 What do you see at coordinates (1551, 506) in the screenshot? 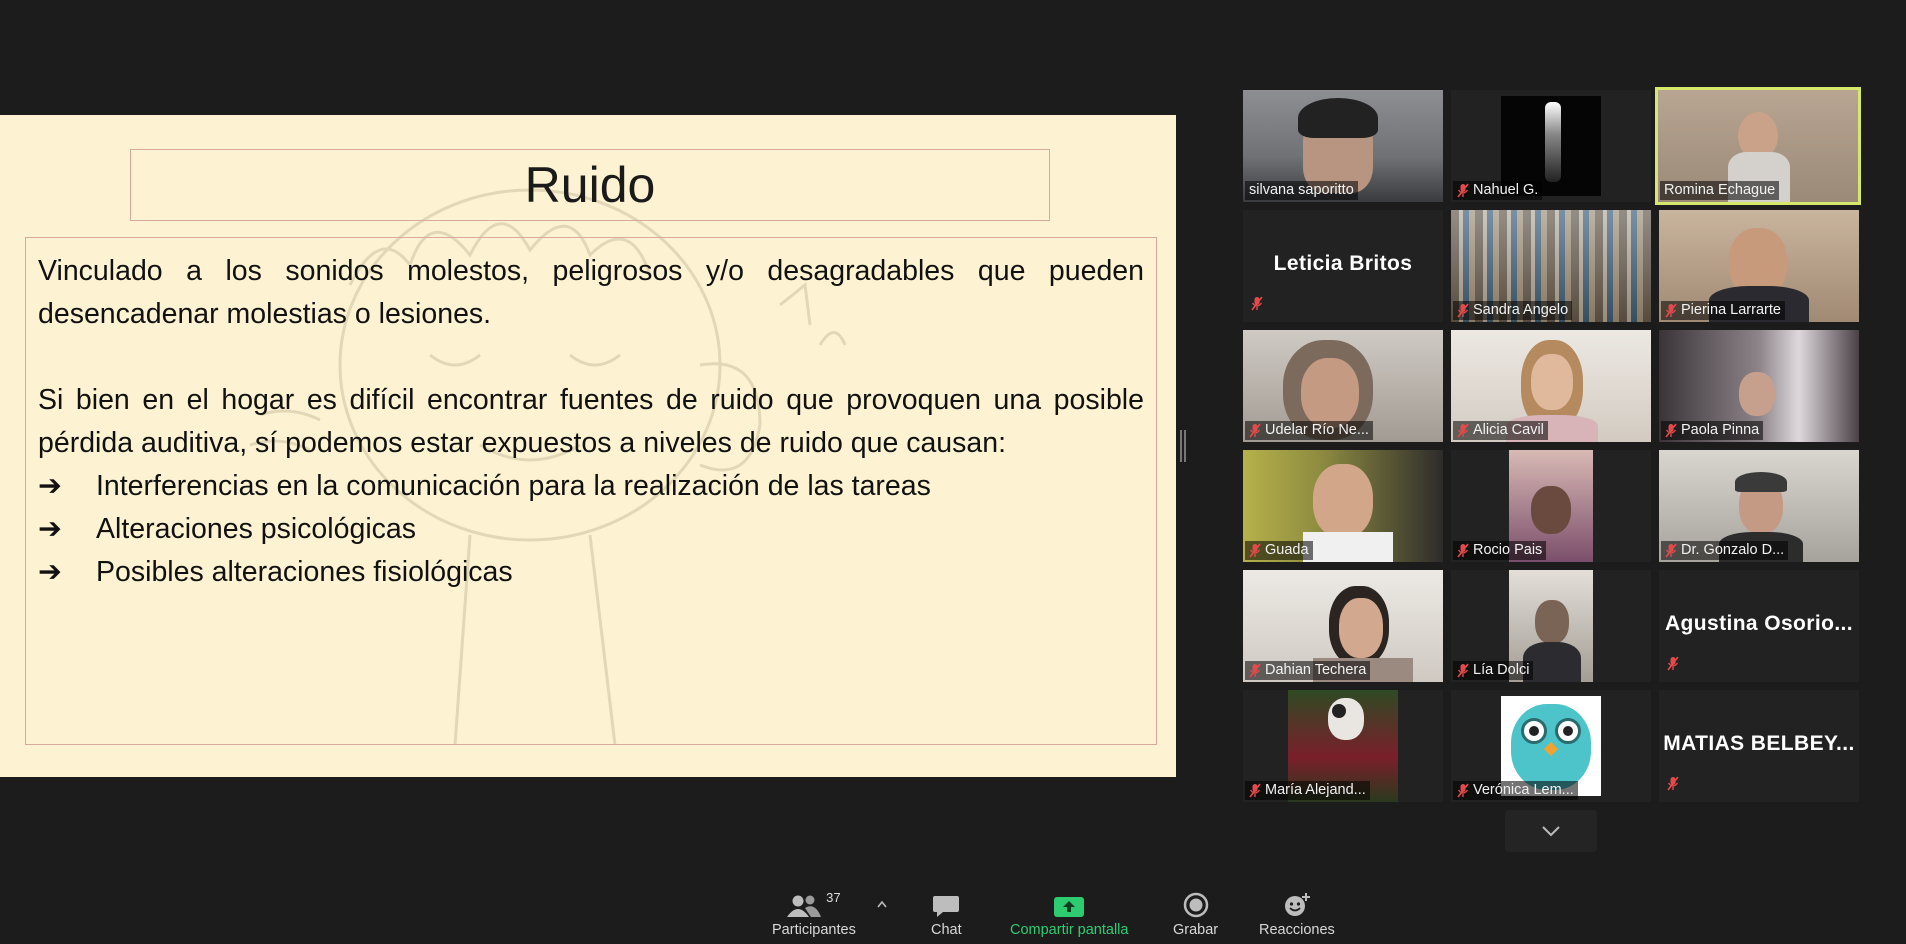
I see `participant-tile: Rocio Pais` at bounding box center [1551, 506].